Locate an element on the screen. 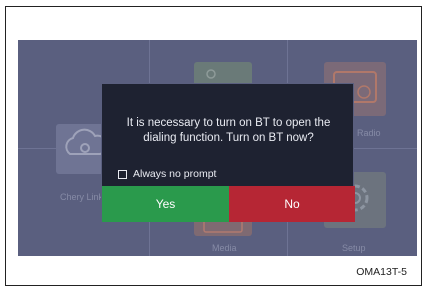 The image size is (427, 290). tile-label: Setup is located at coordinates (354, 248).